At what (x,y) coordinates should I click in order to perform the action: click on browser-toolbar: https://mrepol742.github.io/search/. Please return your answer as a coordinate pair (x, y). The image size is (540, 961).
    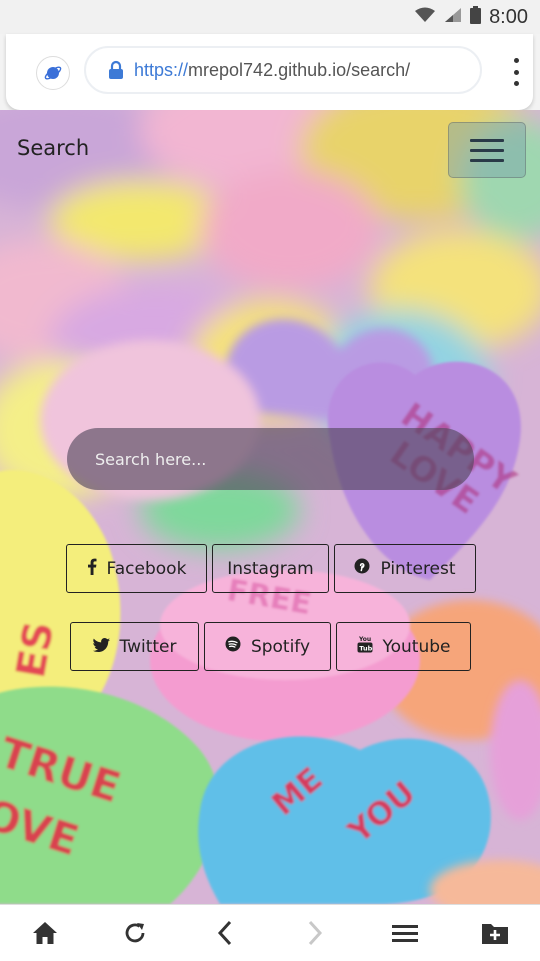
    Looking at the image, I should click on (269, 72).